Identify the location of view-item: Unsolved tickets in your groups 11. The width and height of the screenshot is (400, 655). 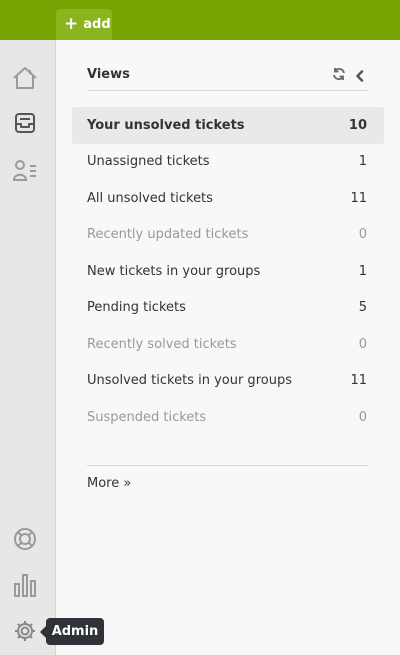
(228, 381).